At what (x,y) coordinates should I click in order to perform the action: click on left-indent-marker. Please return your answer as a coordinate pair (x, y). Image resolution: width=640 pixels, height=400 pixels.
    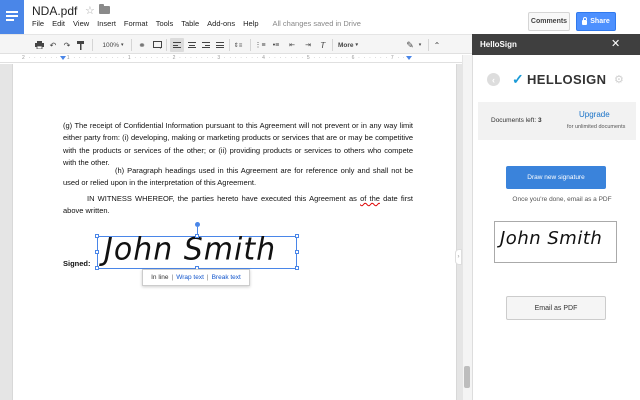
    Looking at the image, I should click on (63, 58).